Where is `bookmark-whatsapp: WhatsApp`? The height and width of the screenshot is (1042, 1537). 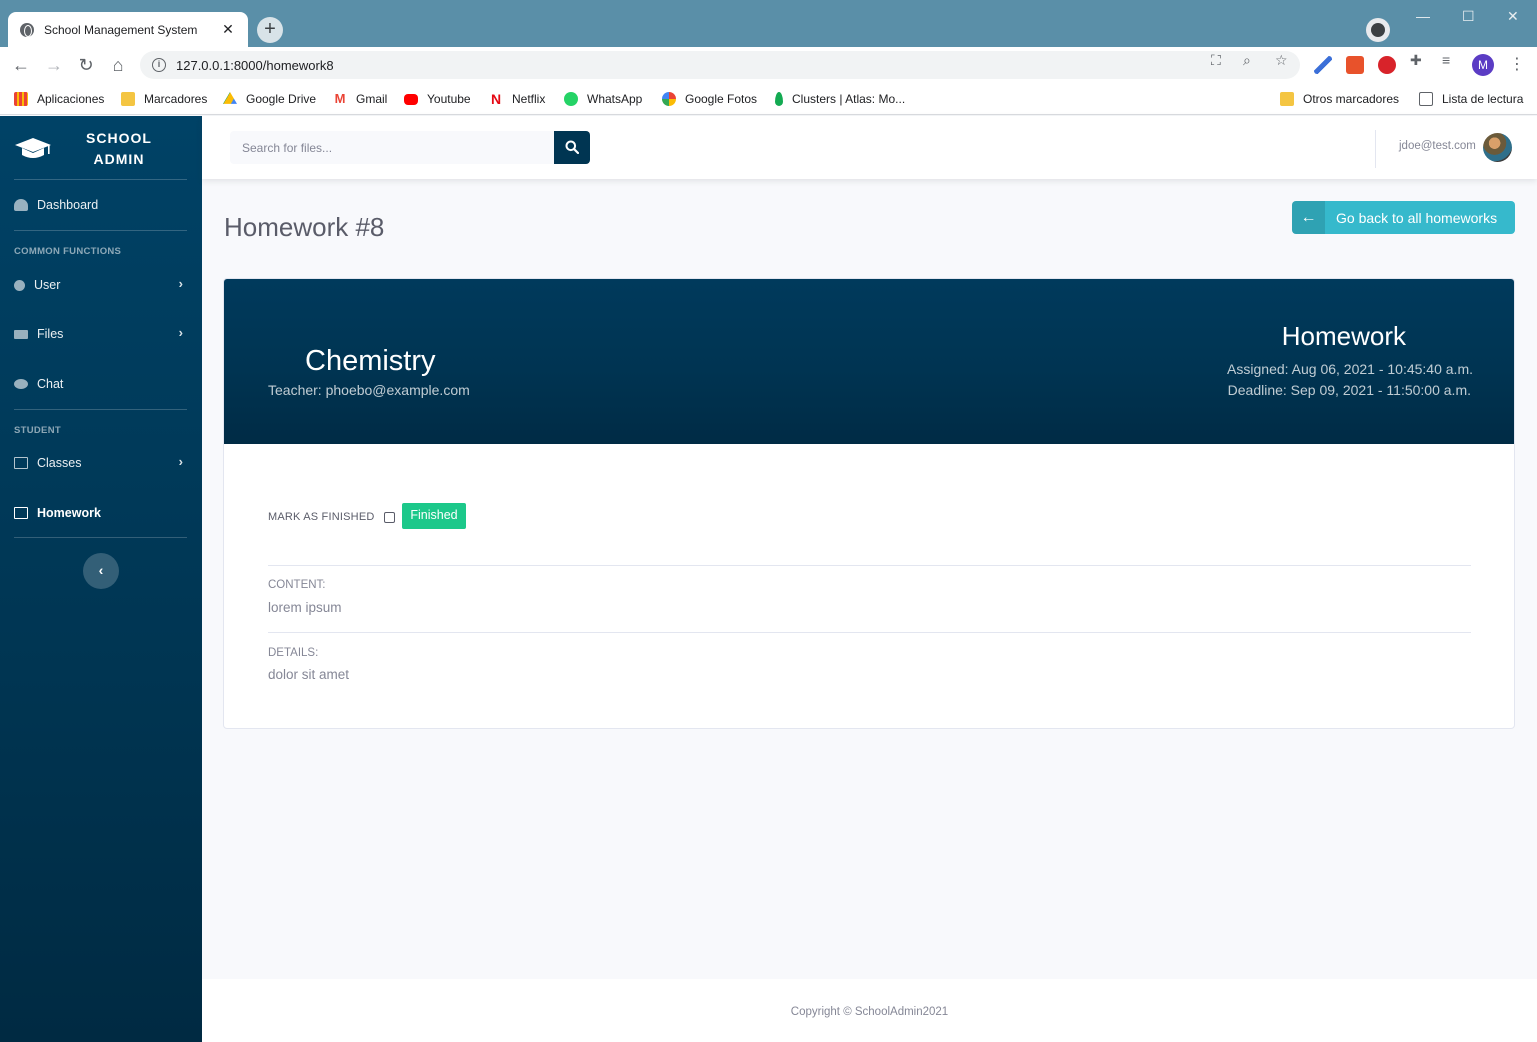
bookmark-whatsapp: WhatsApp is located at coordinates (603, 99).